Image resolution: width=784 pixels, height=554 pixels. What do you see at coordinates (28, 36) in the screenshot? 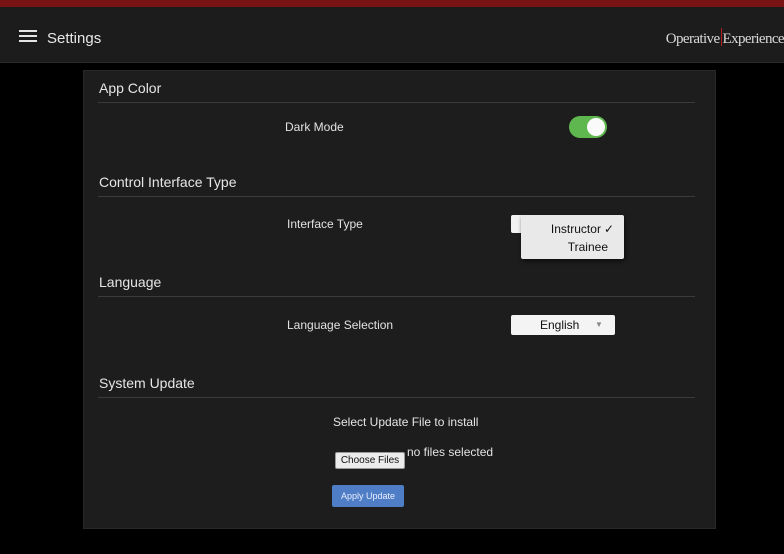
I see `hamburger-menu-icon` at bounding box center [28, 36].